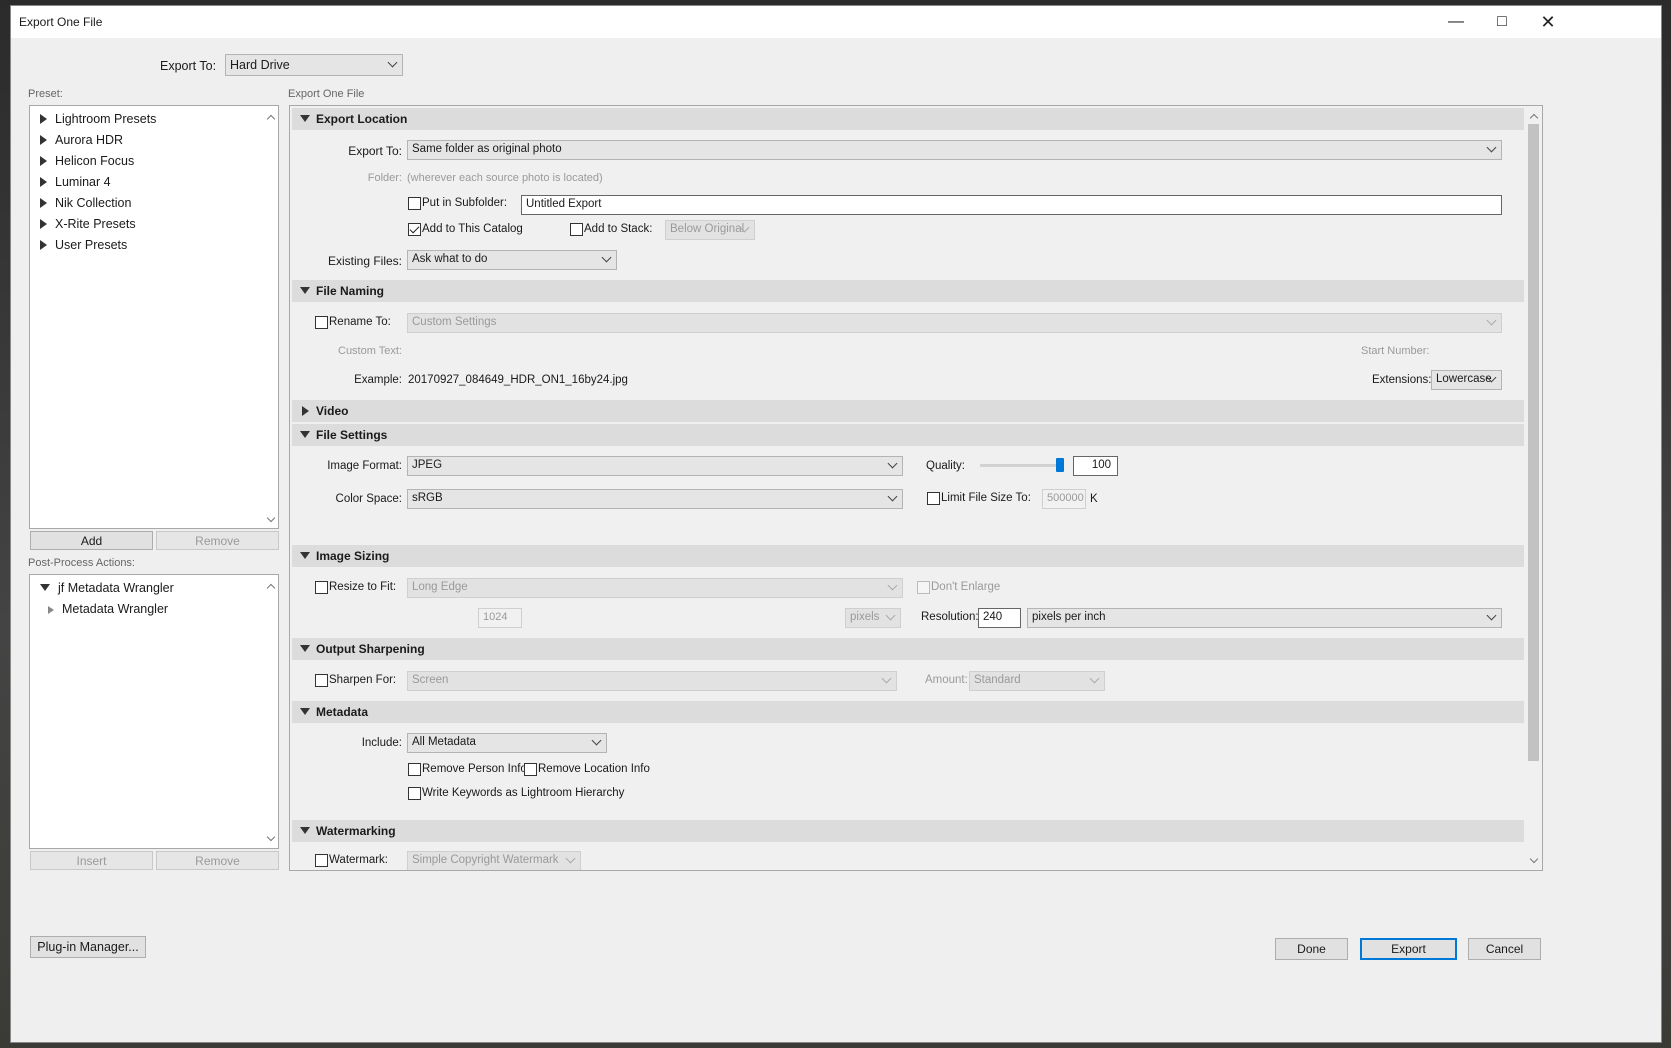 The image size is (1671, 1048). Describe the element at coordinates (321, 322) in the screenshot. I see `rename-checkbox` at that location.